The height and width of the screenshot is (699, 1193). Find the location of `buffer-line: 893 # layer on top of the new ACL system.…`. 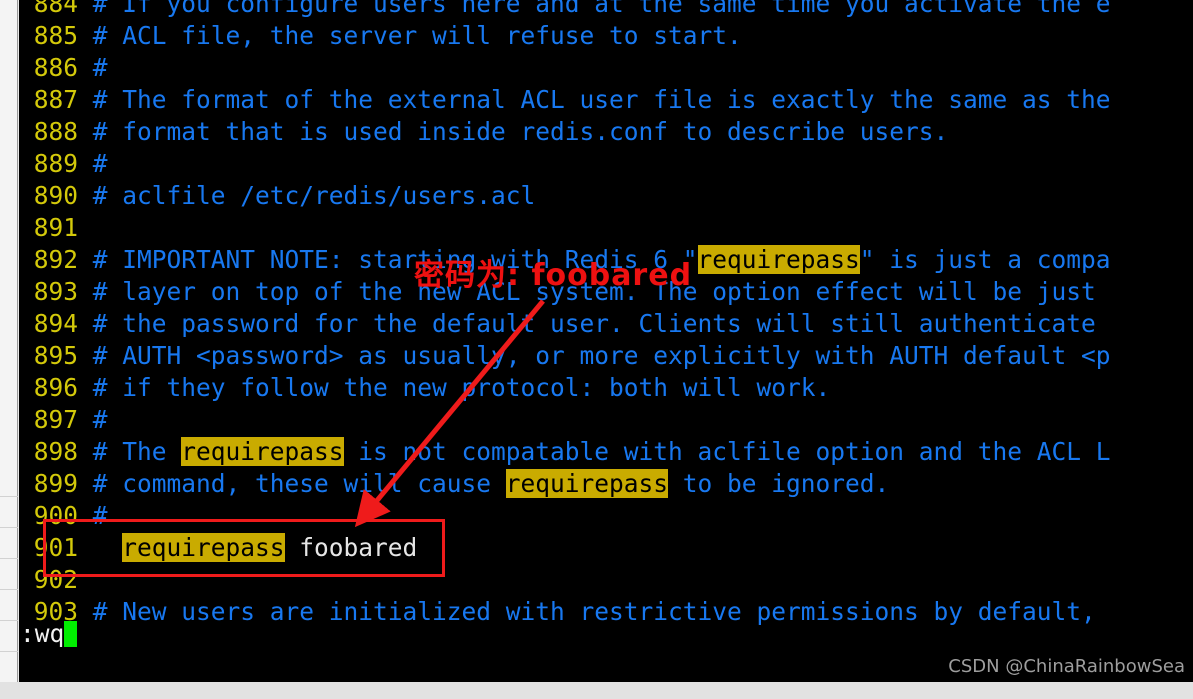

buffer-line: 893 # layer on top of the new ACL system.… is located at coordinates (606, 292).